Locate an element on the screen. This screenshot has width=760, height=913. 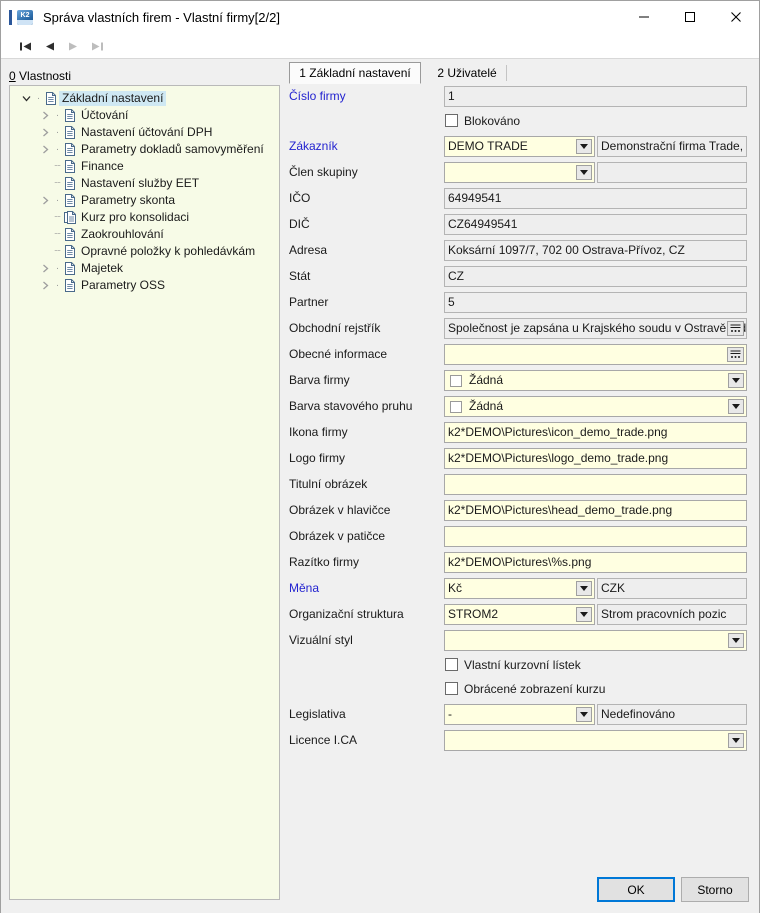
tree-item: ┈ Nastavení služby EET is located at coordinates (144, 183).